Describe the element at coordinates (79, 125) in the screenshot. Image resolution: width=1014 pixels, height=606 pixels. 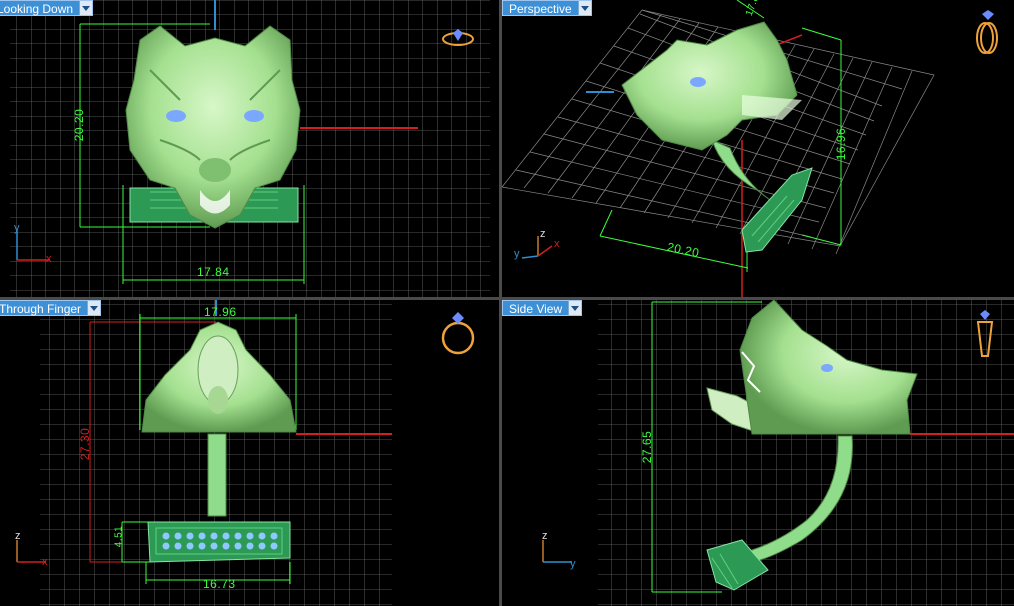
I see `dimension-label: 20.20` at that location.